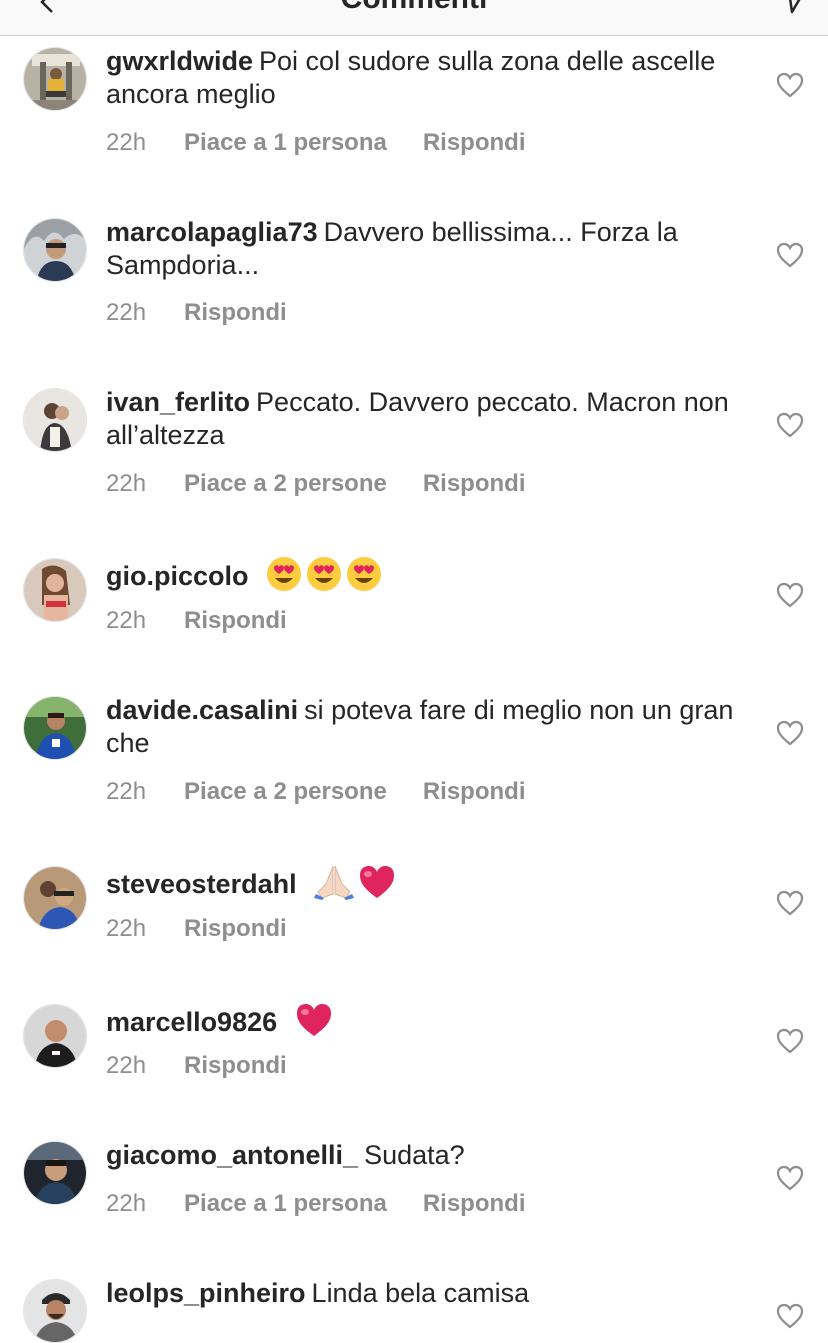 The image size is (828, 1343). Describe the element at coordinates (178, 402) in the screenshot. I see `comment-username: ivan_ferlito` at that location.